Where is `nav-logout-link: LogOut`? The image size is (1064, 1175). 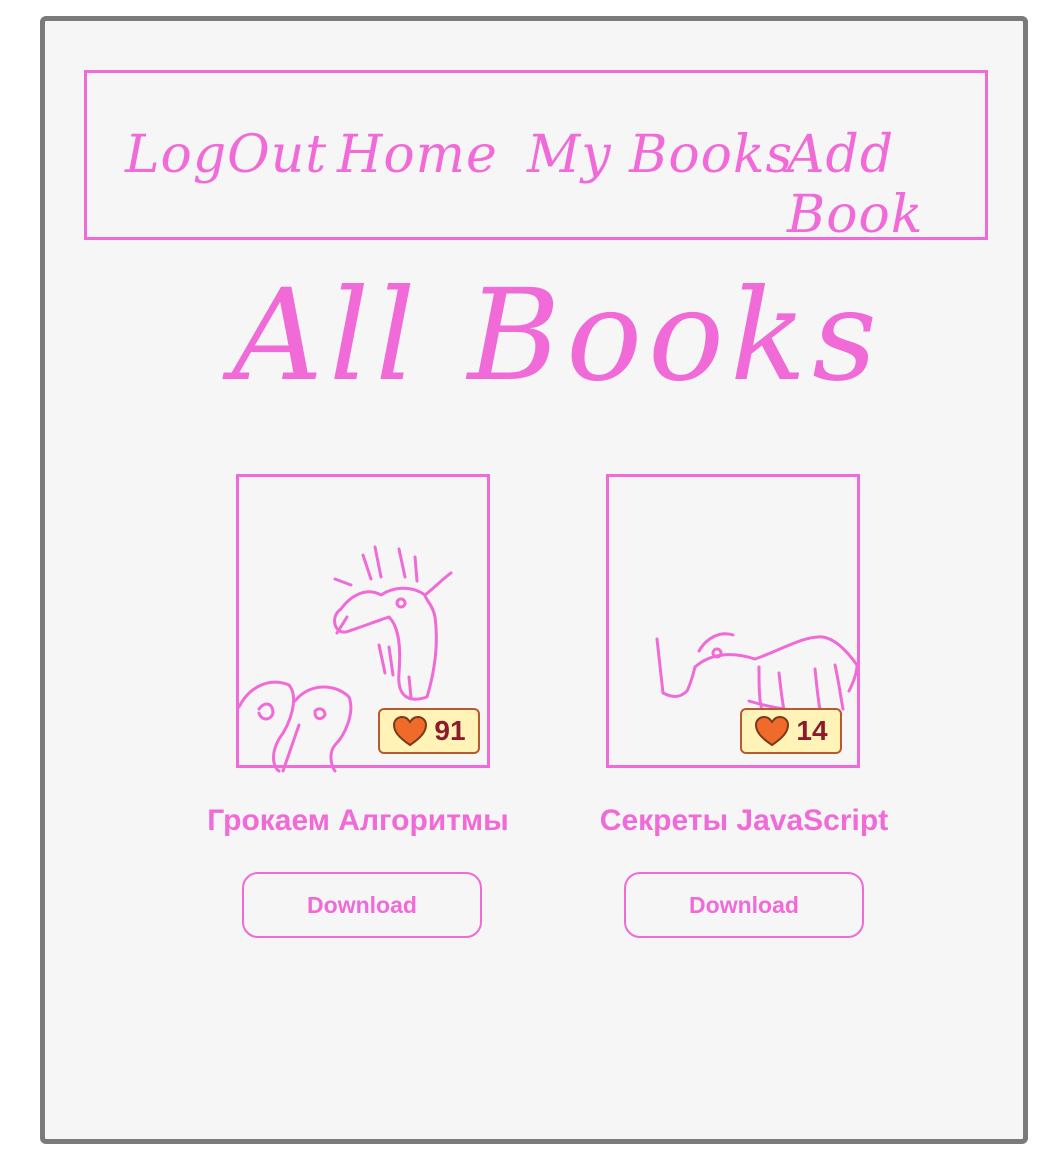
nav-logout-link: LogOut is located at coordinates (226, 155).